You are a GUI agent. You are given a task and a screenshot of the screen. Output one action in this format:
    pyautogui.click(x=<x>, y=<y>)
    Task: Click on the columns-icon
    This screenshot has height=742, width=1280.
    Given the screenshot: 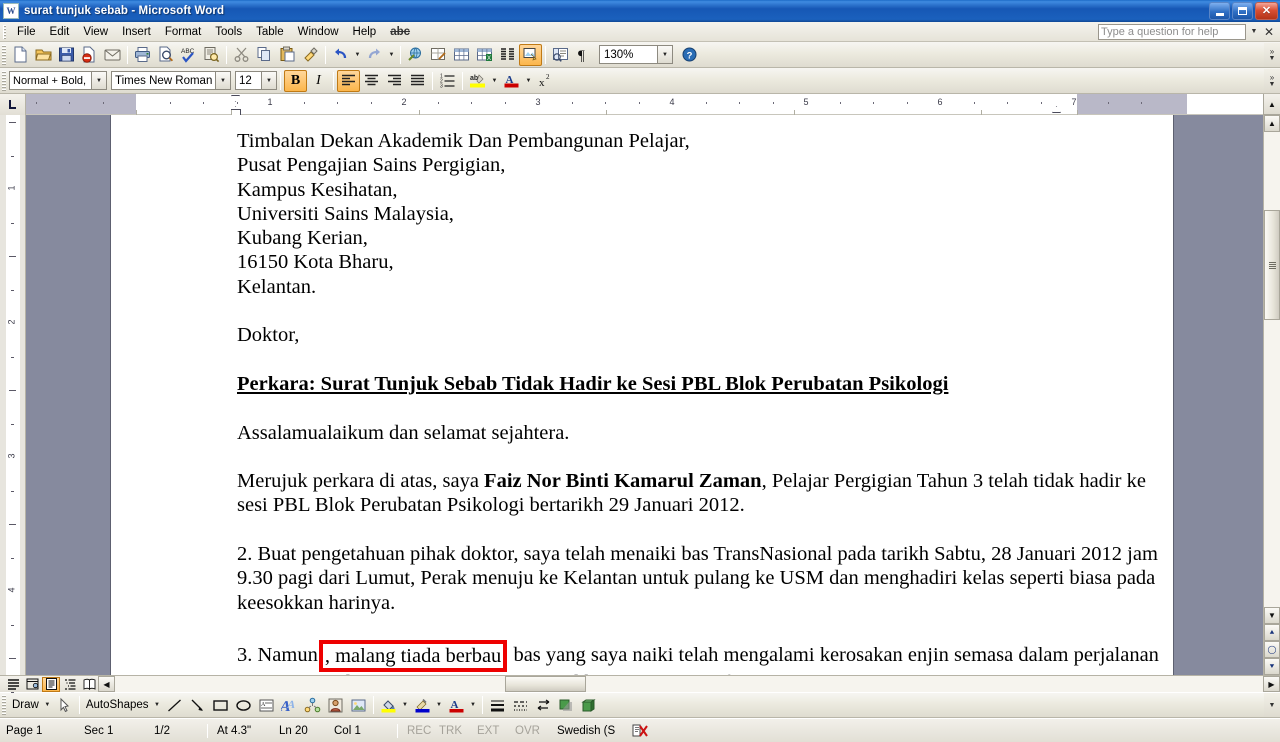 What is the action you would take?
    pyautogui.click(x=507, y=55)
    